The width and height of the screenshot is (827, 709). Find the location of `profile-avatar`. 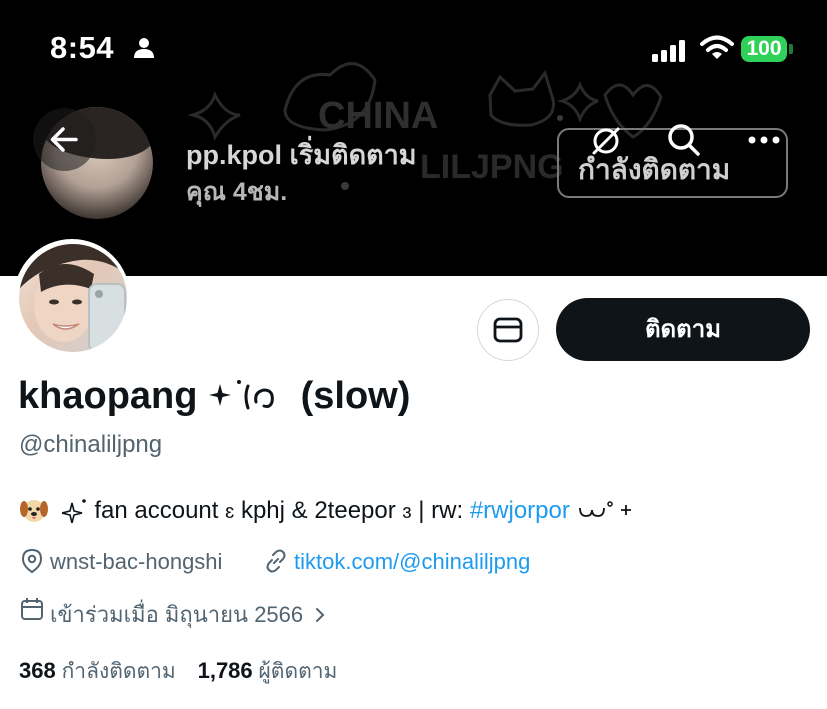

profile-avatar is located at coordinates (73, 298).